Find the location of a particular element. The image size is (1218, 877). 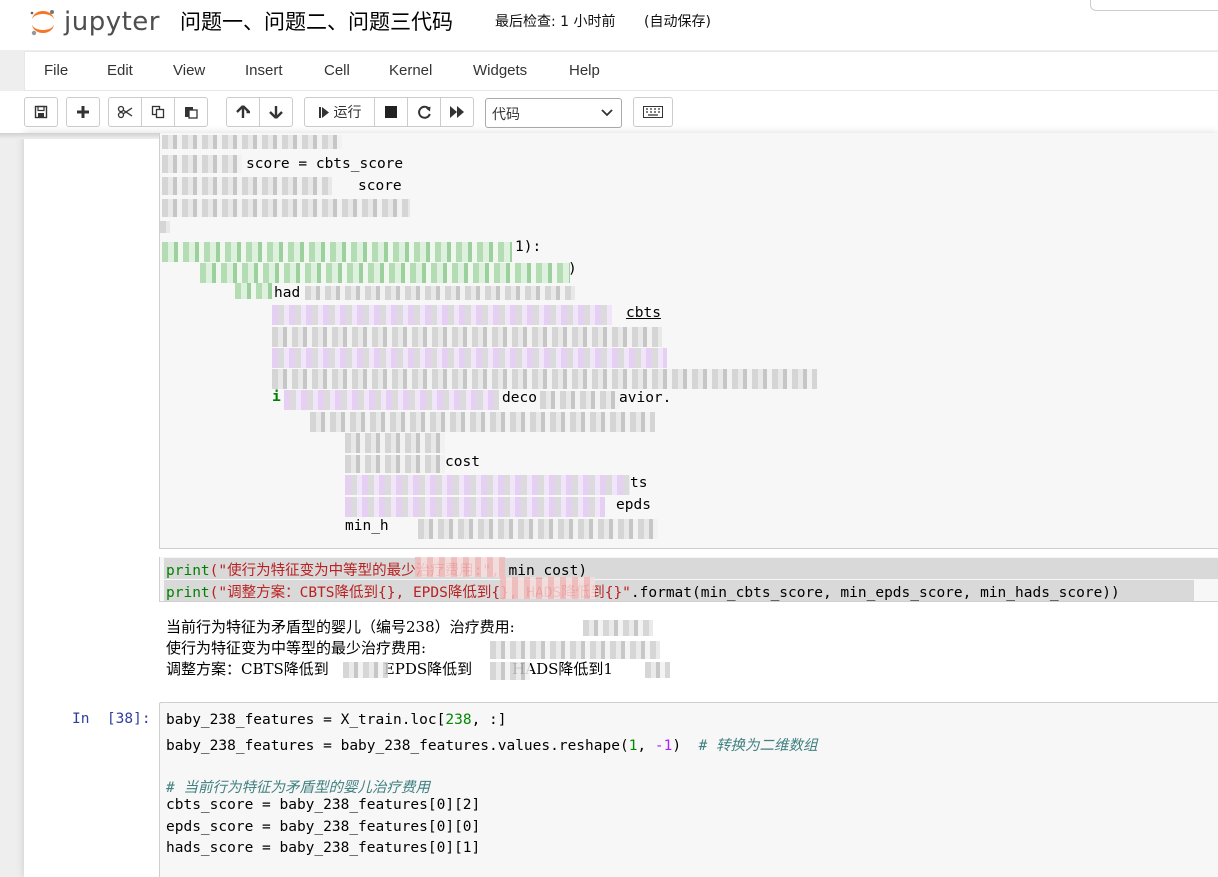

command-palette-button is located at coordinates (653, 112).